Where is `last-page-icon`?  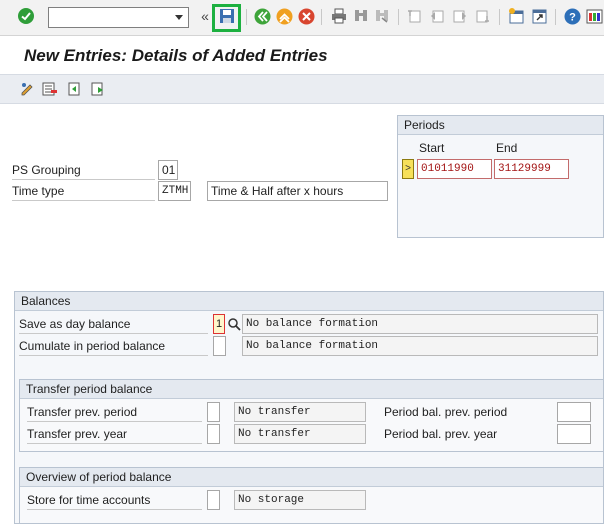
last-page-icon is located at coordinates (483, 16).